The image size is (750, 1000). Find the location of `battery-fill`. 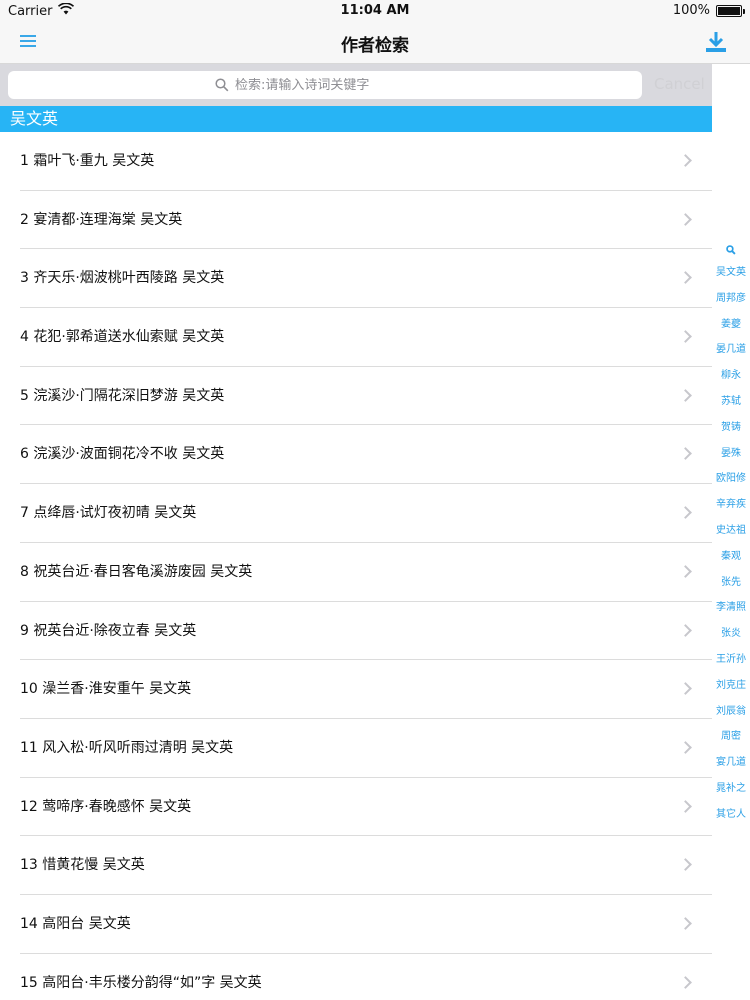

battery-fill is located at coordinates (729, 10).